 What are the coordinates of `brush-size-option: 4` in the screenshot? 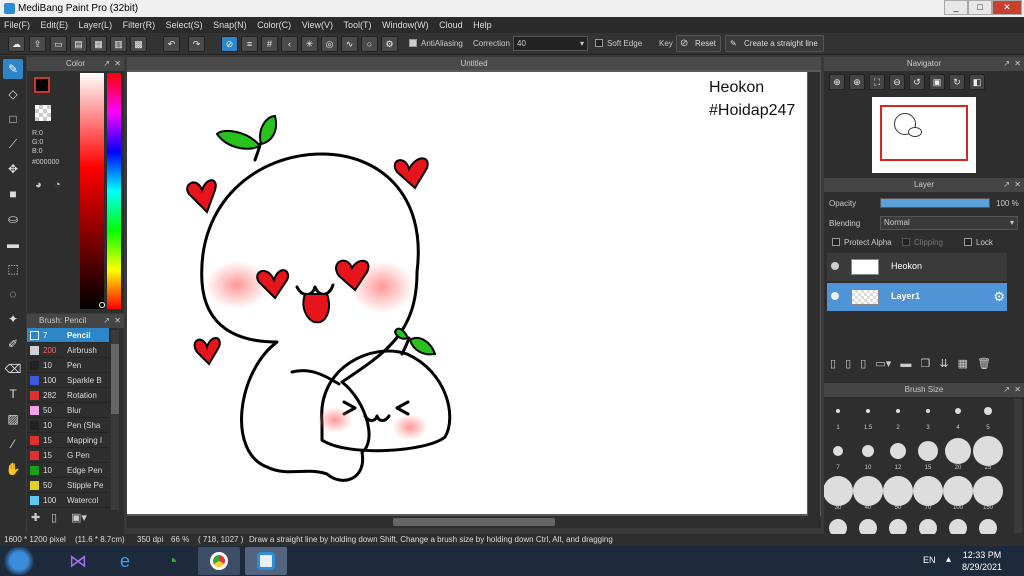 It's located at (958, 417).